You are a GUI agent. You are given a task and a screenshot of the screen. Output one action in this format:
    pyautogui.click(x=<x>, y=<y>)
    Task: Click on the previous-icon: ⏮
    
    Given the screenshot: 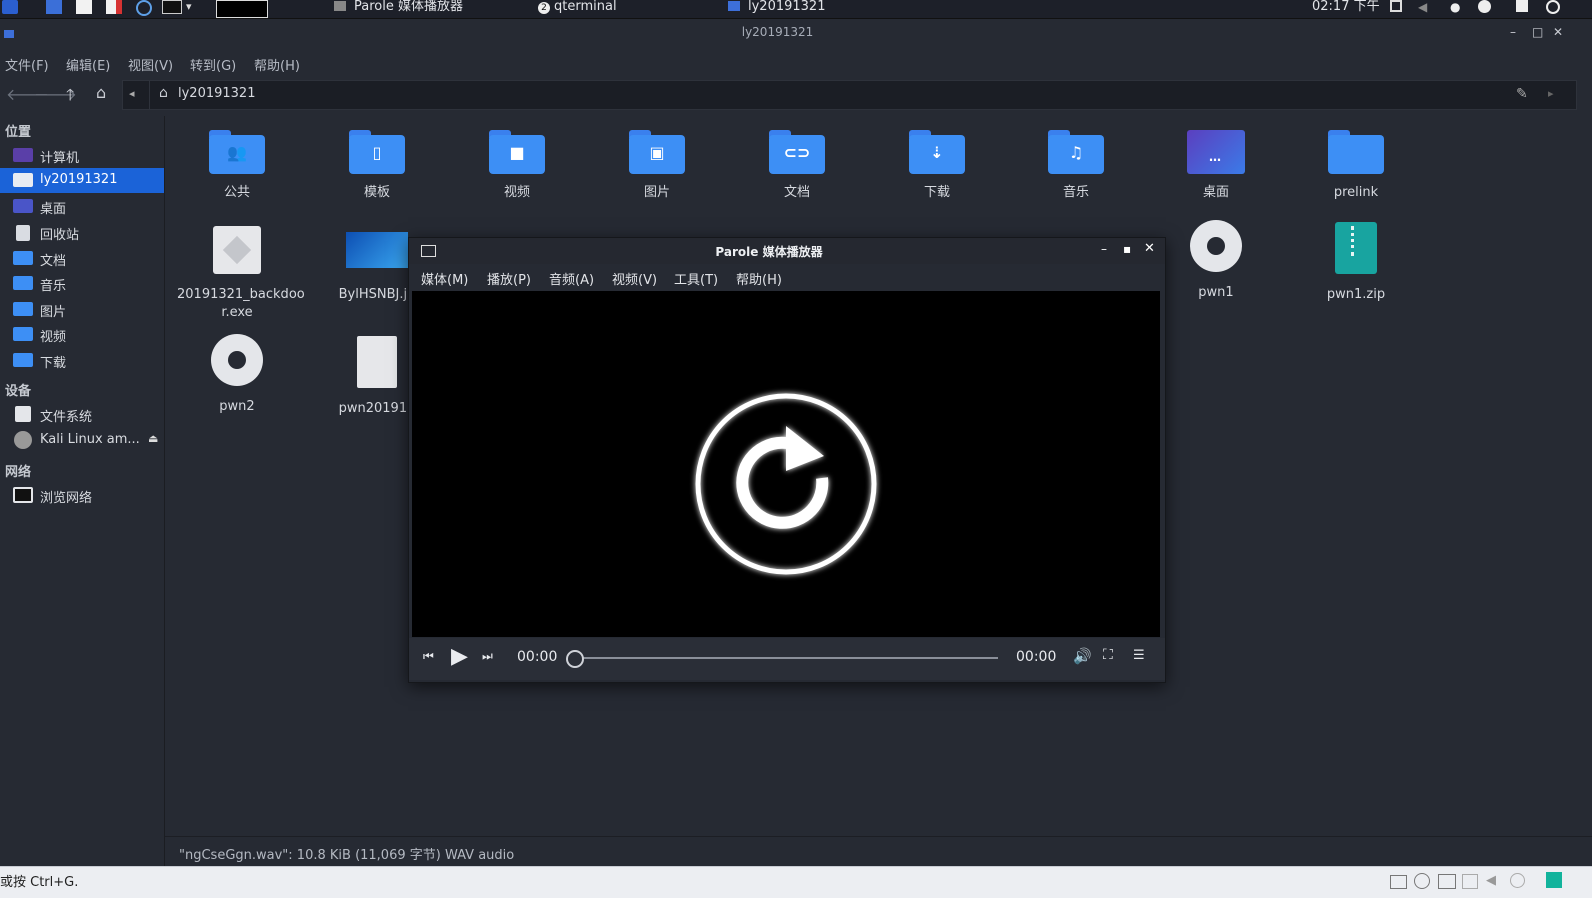 What is the action you would take?
    pyautogui.click(x=428, y=656)
    